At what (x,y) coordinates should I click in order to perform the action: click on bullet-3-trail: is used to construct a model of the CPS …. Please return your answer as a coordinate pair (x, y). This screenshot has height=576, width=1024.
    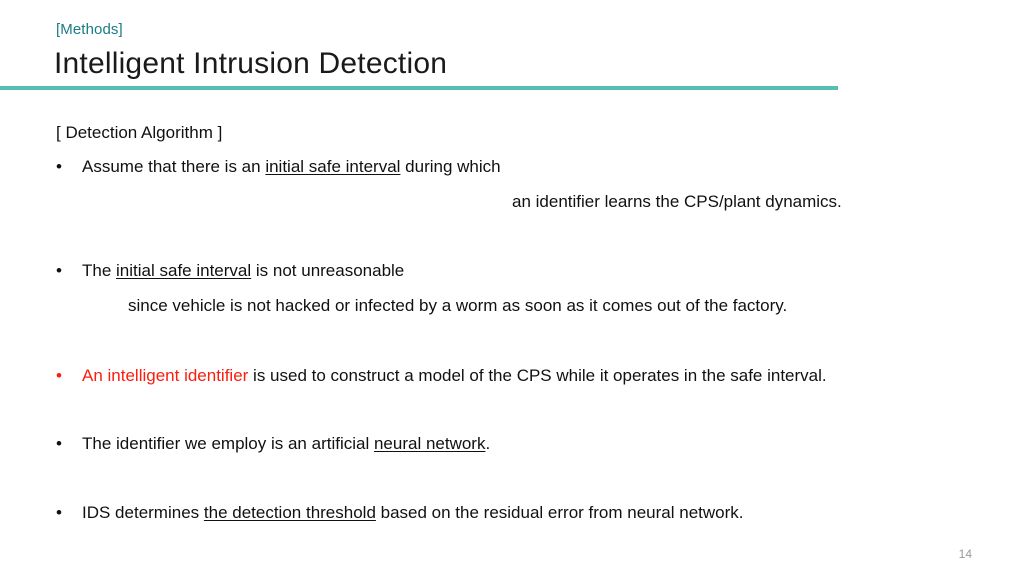
    Looking at the image, I should click on (537, 375).